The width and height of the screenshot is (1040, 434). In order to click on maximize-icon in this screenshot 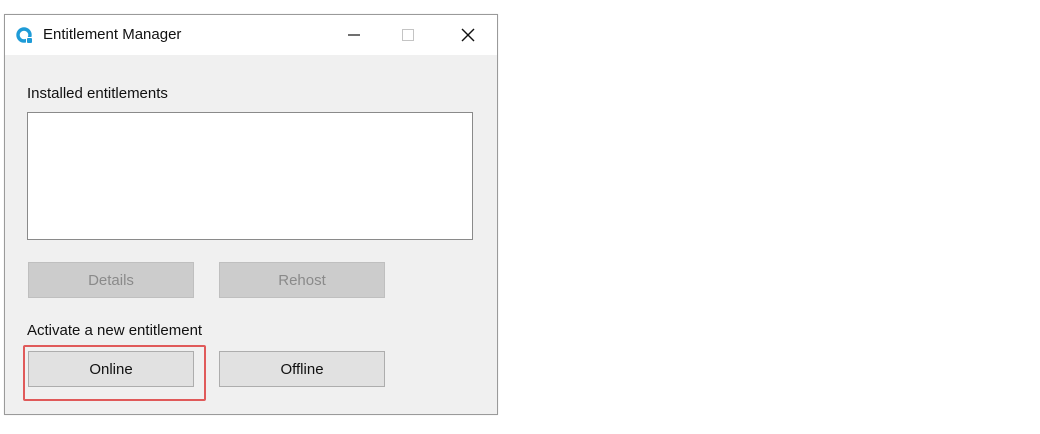, I will do `click(408, 35)`.